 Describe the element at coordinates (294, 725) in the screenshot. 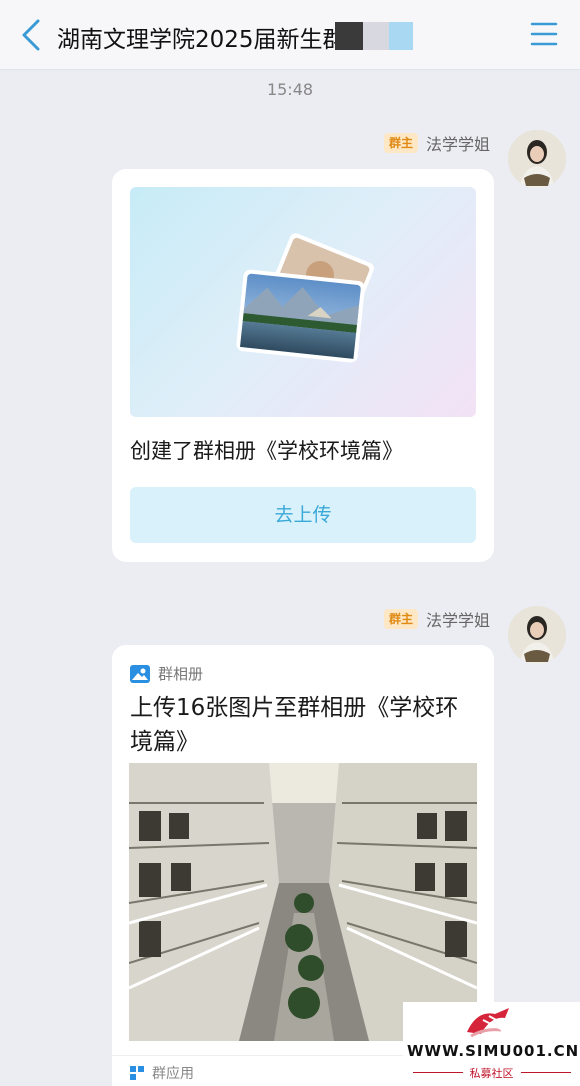

I see `card-title: 上传16张图片至群相册《学校环境篇》` at that location.